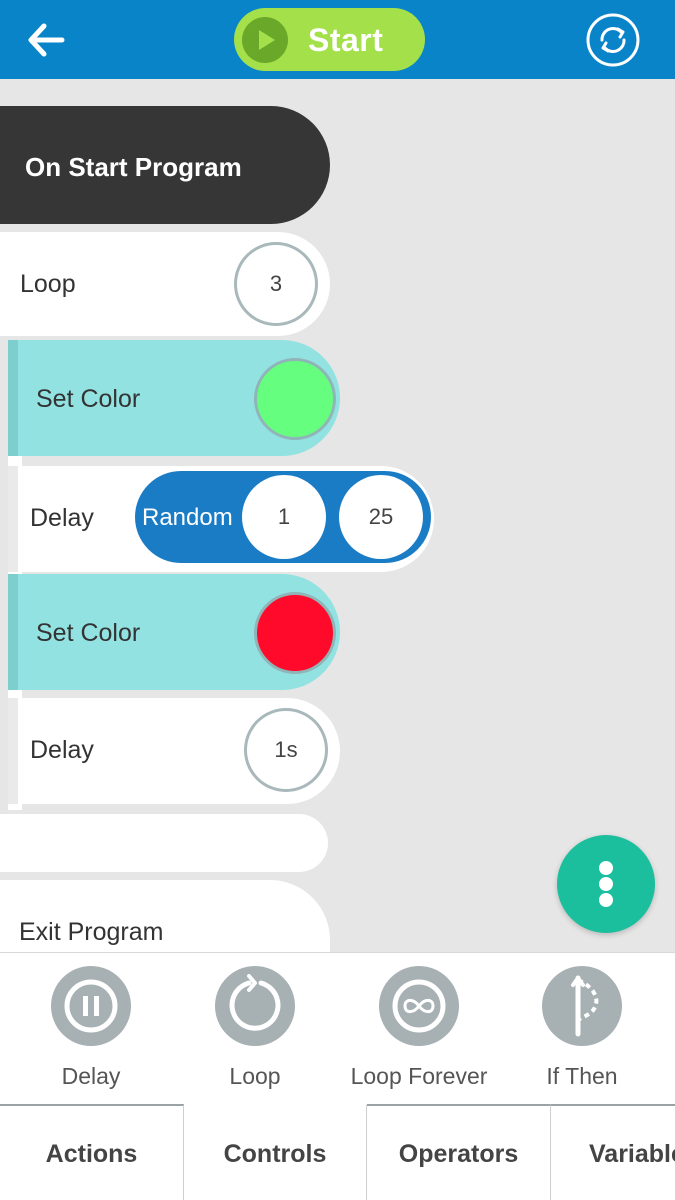  I want to click on arrow-left-icon, so click(46, 40).